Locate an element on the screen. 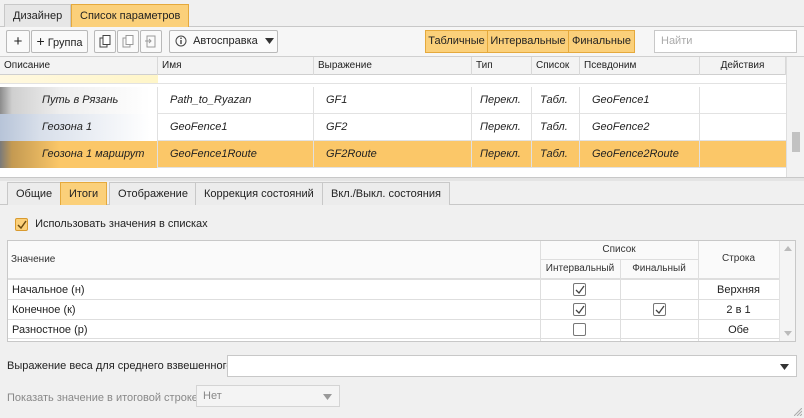 Image resolution: width=804 pixels, height=418 pixels. use-in-lists-checkbox is located at coordinates (21, 224).